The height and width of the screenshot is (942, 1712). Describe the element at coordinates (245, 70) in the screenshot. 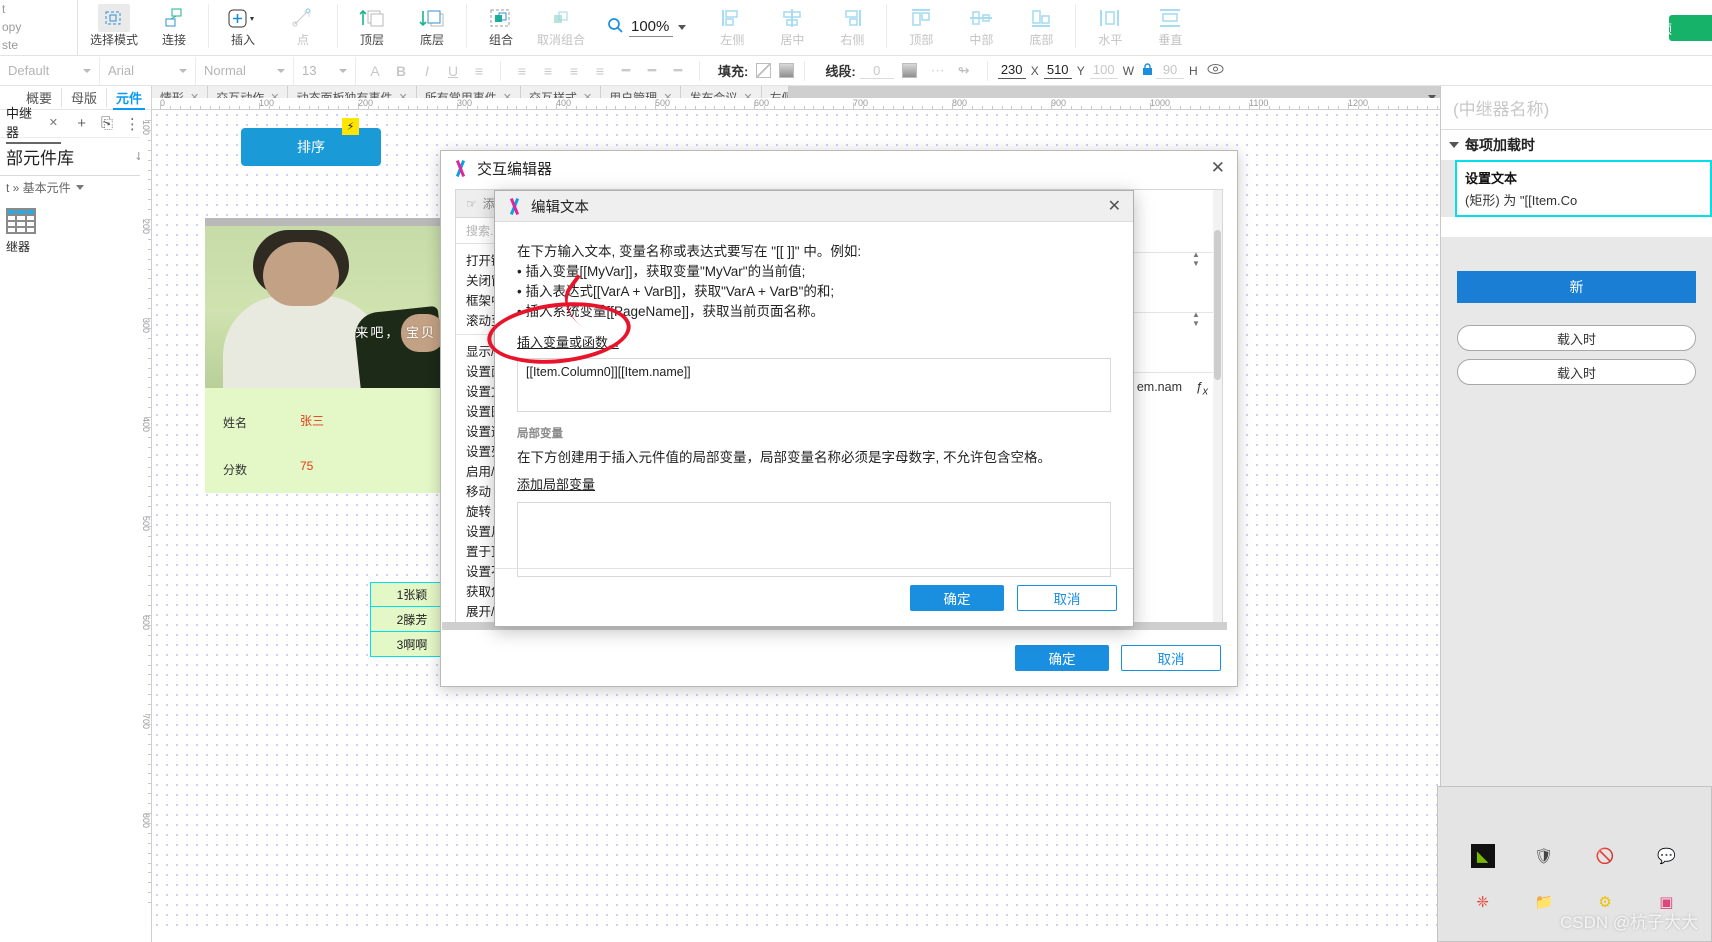

I see `weight-select: Normal` at that location.